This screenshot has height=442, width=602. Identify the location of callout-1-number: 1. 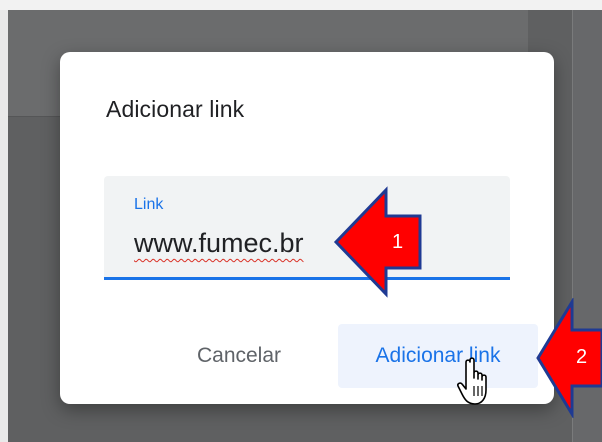
(398, 242).